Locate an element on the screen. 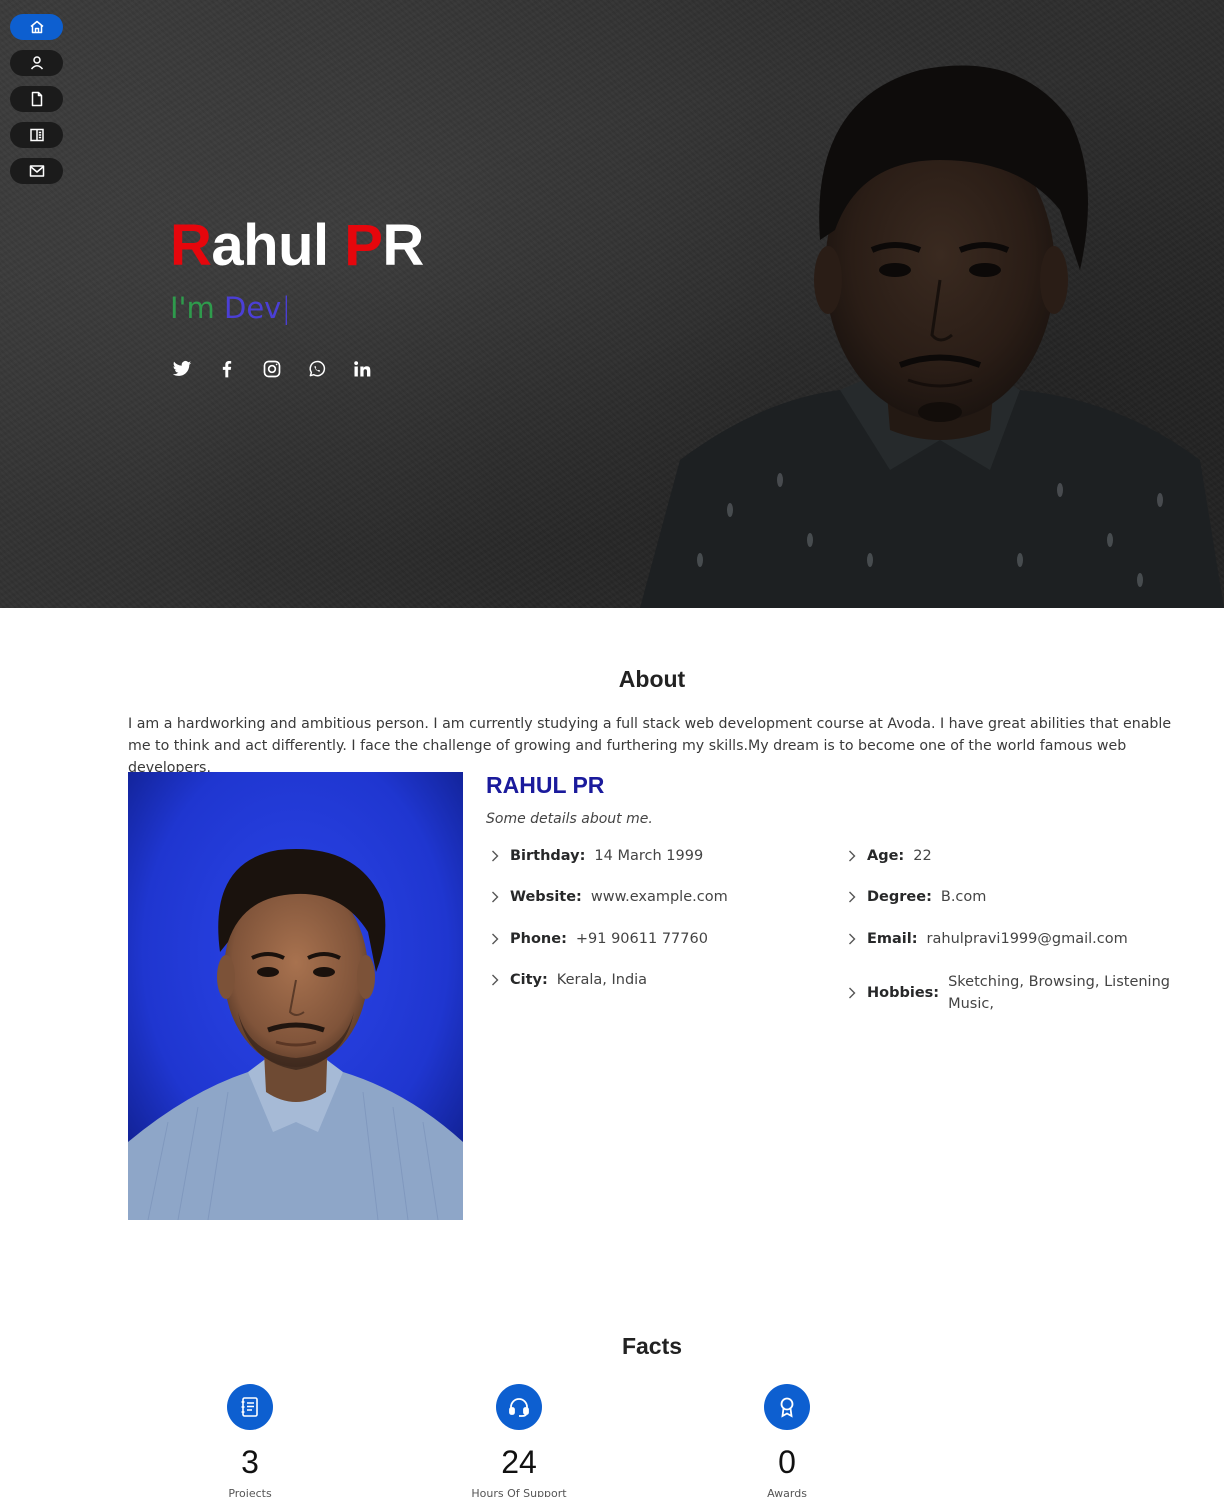 Image resolution: width=1224 pixels, height=1497 pixels. nav-resume is located at coordinates (36, 99).